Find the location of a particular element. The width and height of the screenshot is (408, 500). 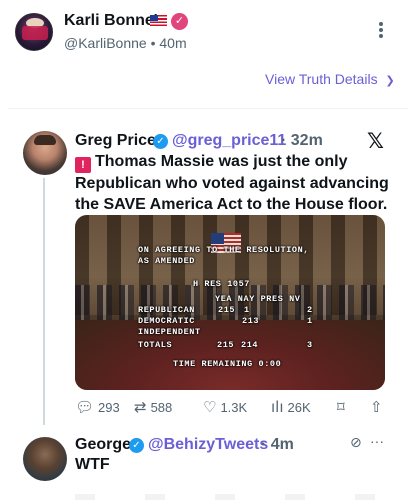

share-icon: ⇧ is located at coordinates (376, 407).